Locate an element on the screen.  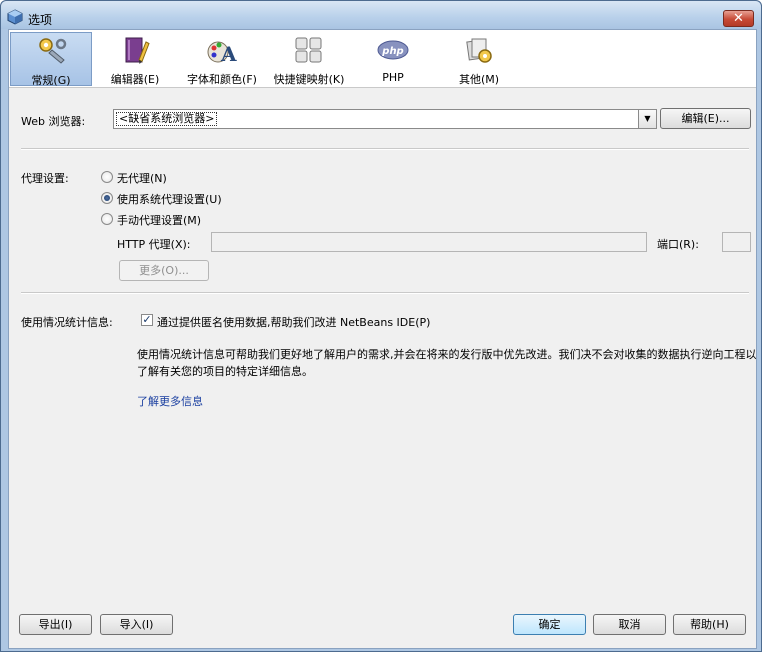
help-button: 帮助(H) is located at coordinates (709, 624).